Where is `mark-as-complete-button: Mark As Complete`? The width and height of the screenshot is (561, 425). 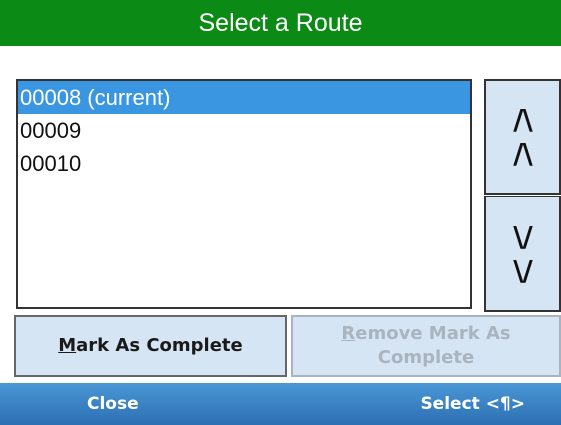
mark-as-complete-button: Mark As Complete is located at coordinates (150, 346).